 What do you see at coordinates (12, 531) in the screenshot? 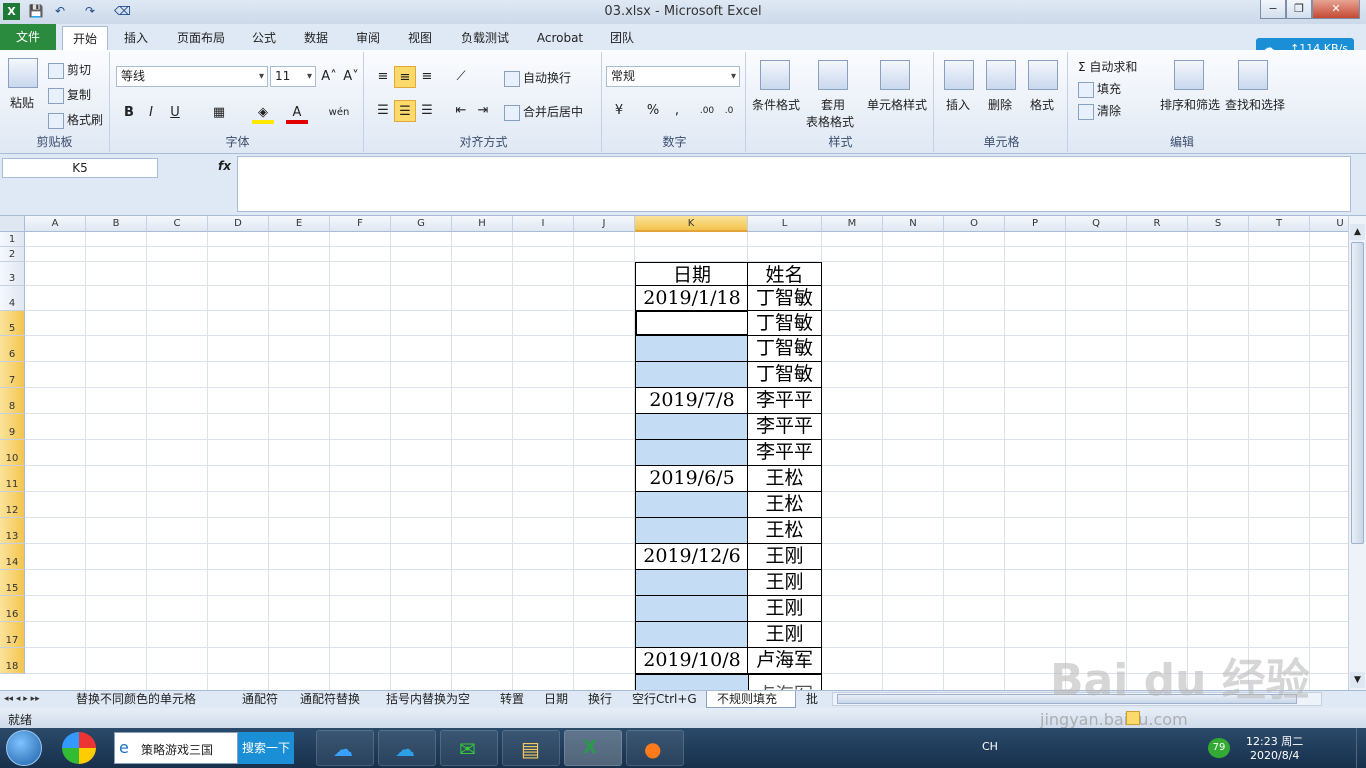
I see `row-header-13: 13` at bounding box center [12, 531].